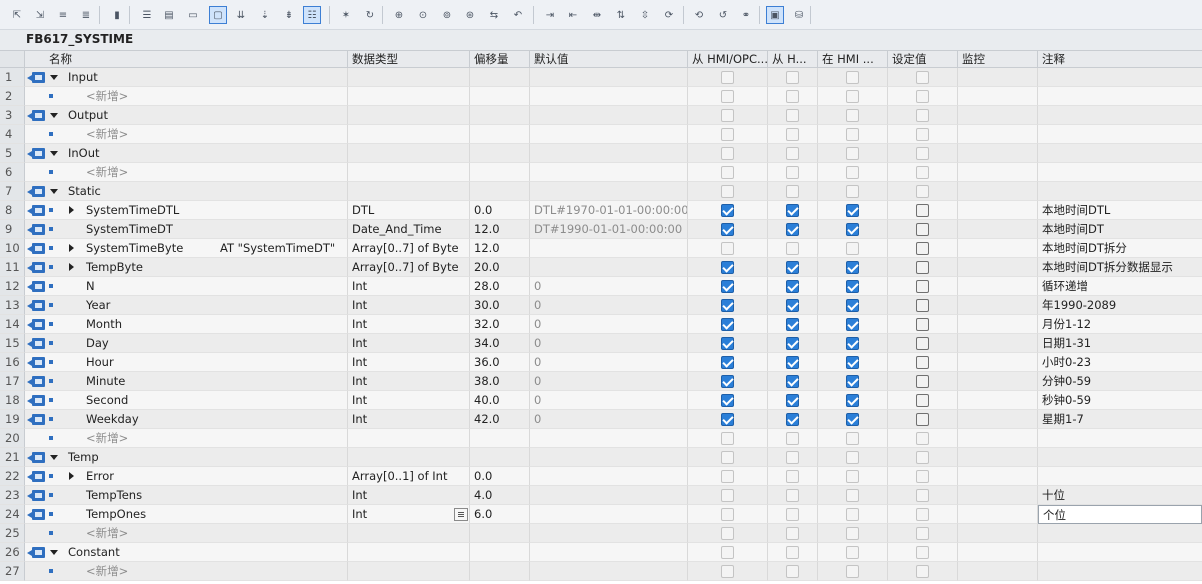 The image size is (1202, 584). I want to click on load-icon: ⇊, so click(241, 15).